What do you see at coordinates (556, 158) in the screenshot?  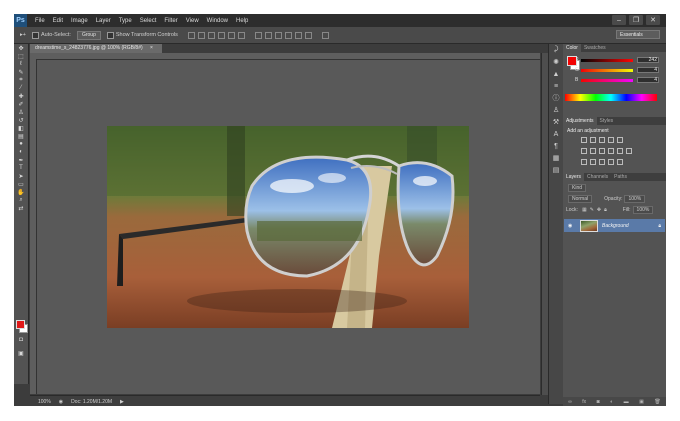 I see `actions-panel-icon: ▦` at bounding box center [556, 158].